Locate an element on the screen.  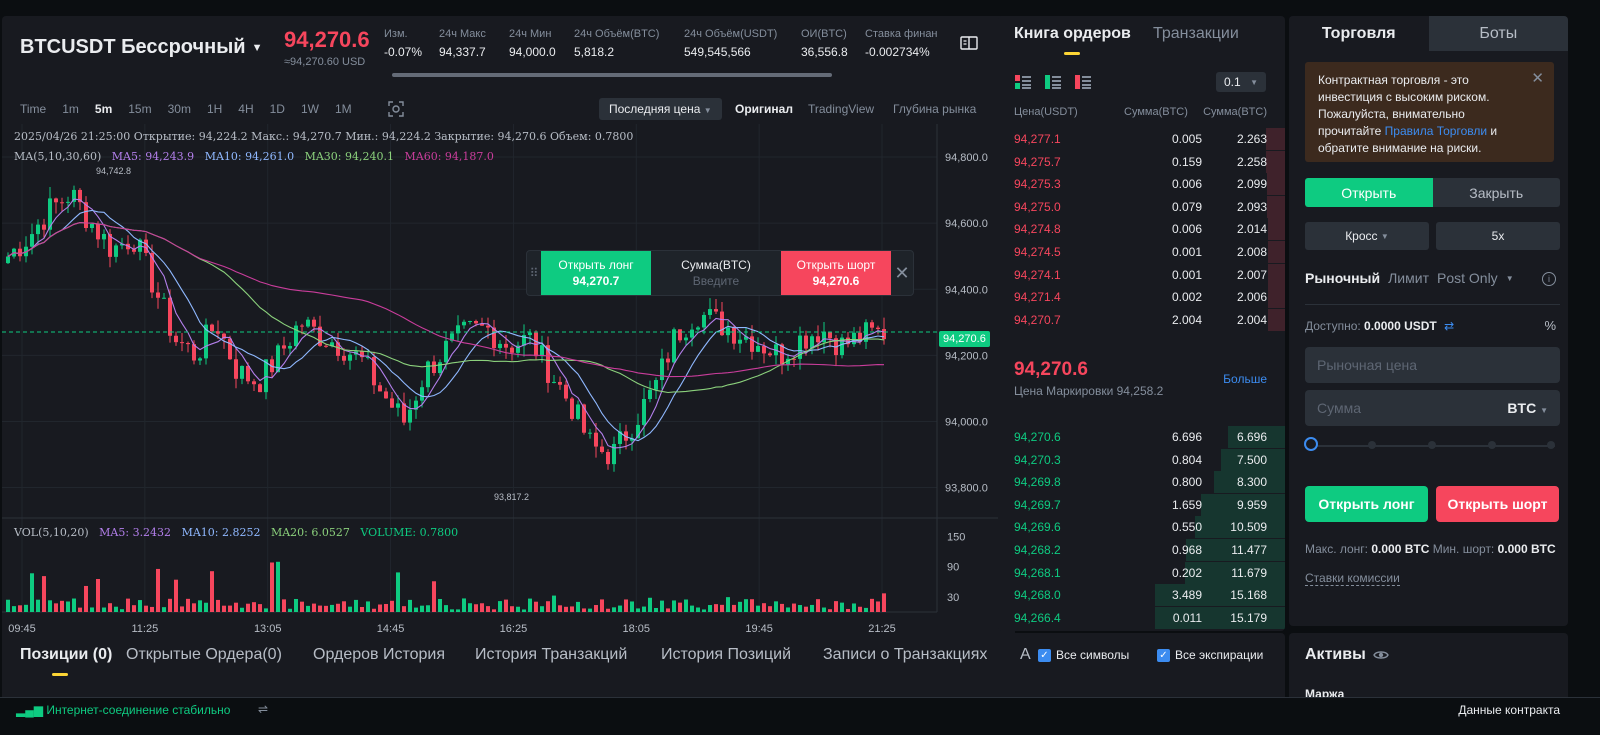
timeframe-30m: 30m is located at coordinates (179, 109).